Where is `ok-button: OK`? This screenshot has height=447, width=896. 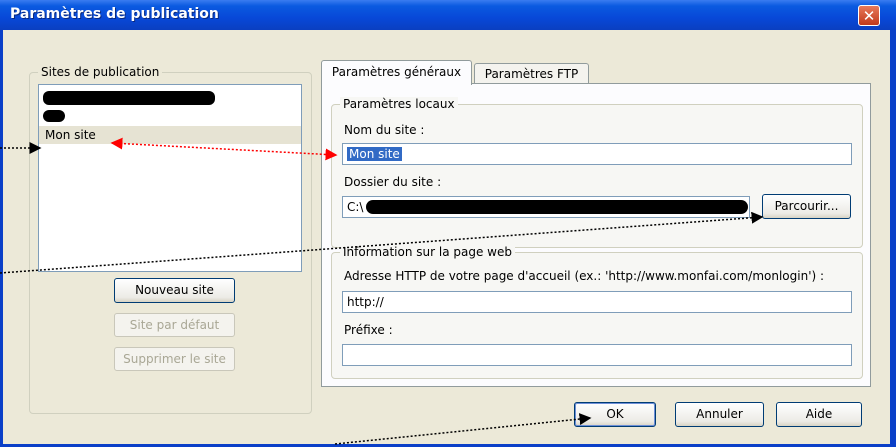 ok-button: OK is located at coordinates (615, 414).